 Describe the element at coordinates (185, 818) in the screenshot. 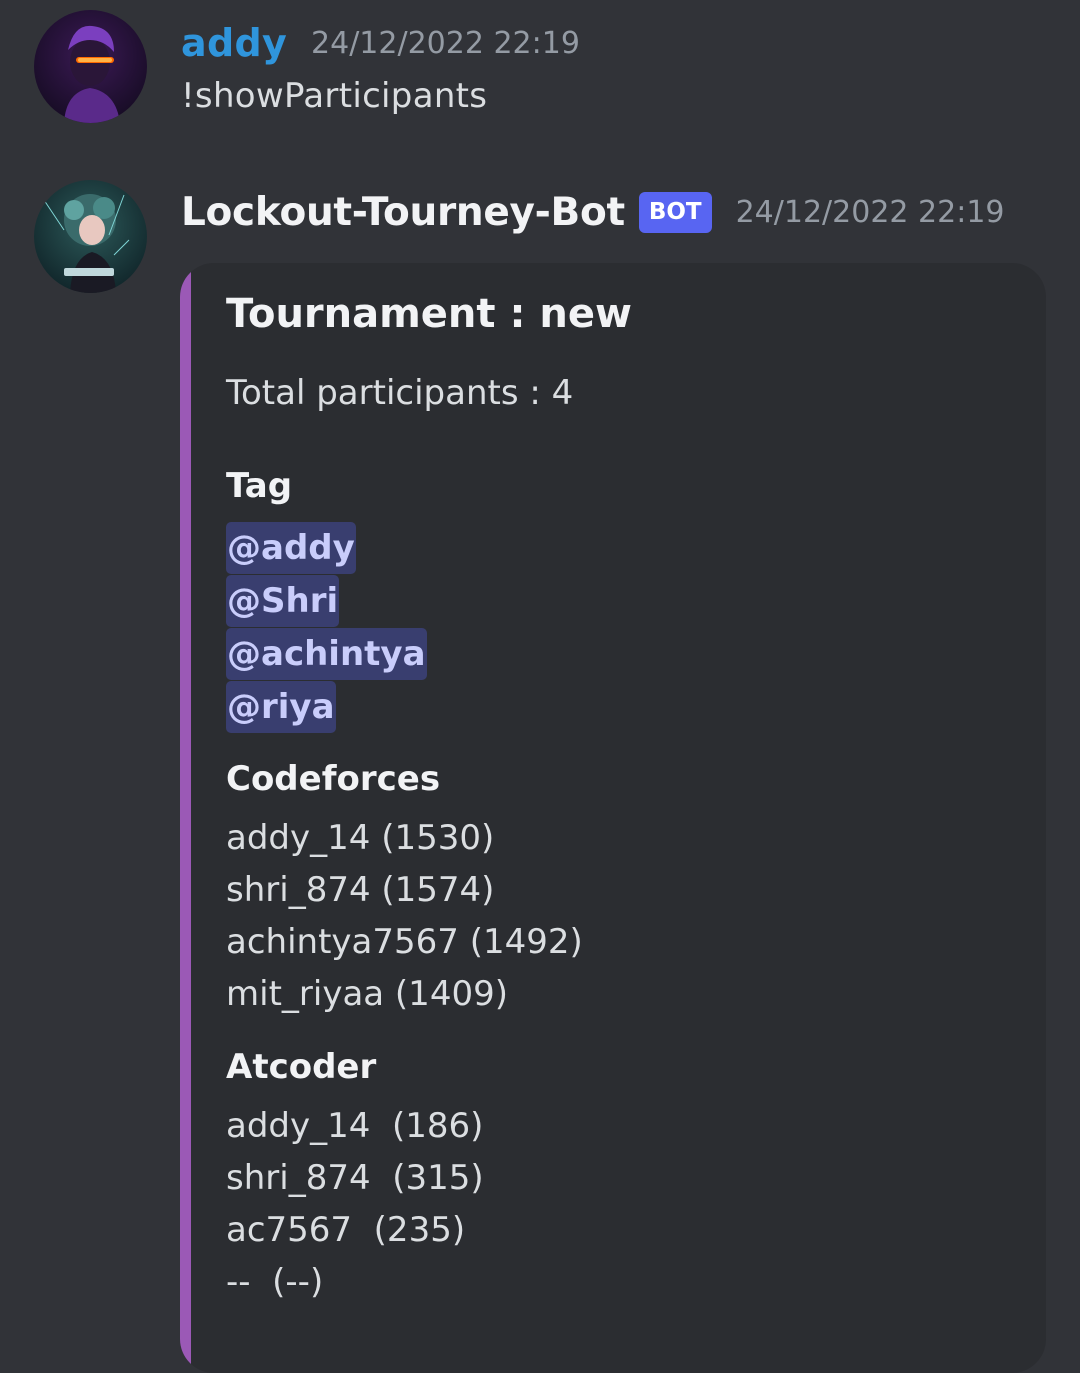

I see `embed-color-bar` at that location.